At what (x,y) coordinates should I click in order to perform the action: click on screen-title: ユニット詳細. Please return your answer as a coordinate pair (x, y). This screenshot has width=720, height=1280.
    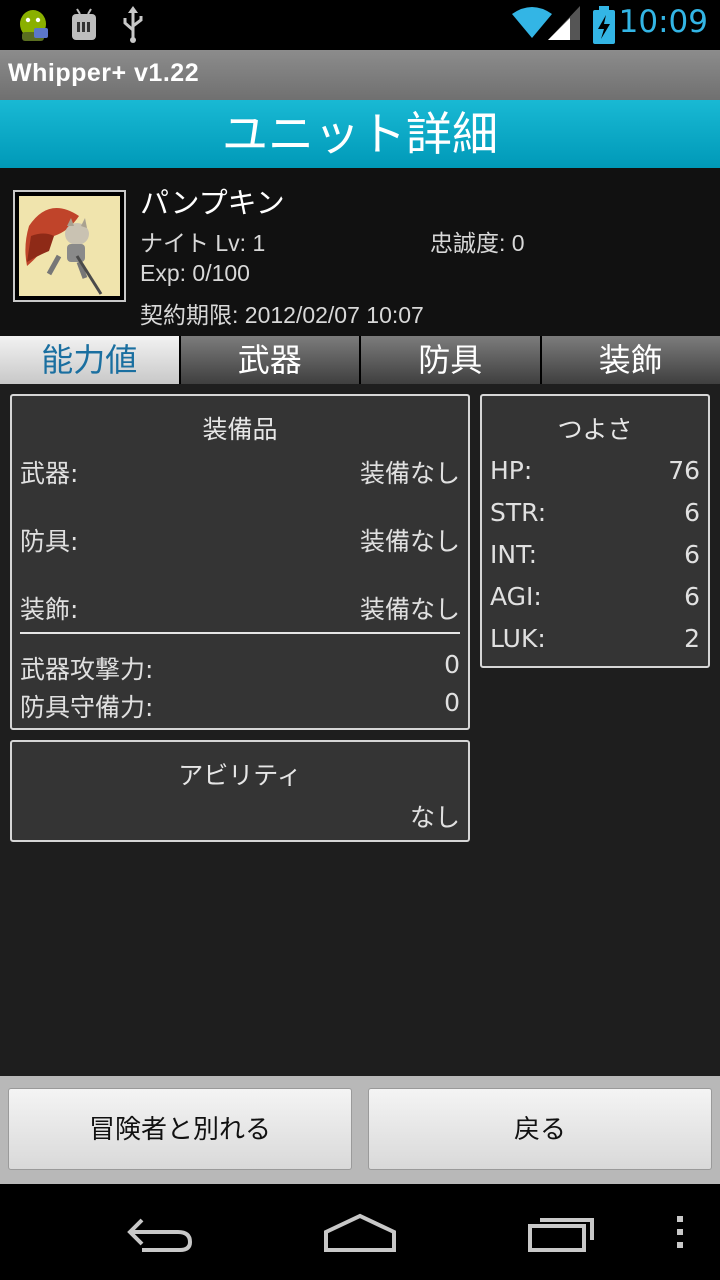
    Looking at the image, I should click on (360, 134).